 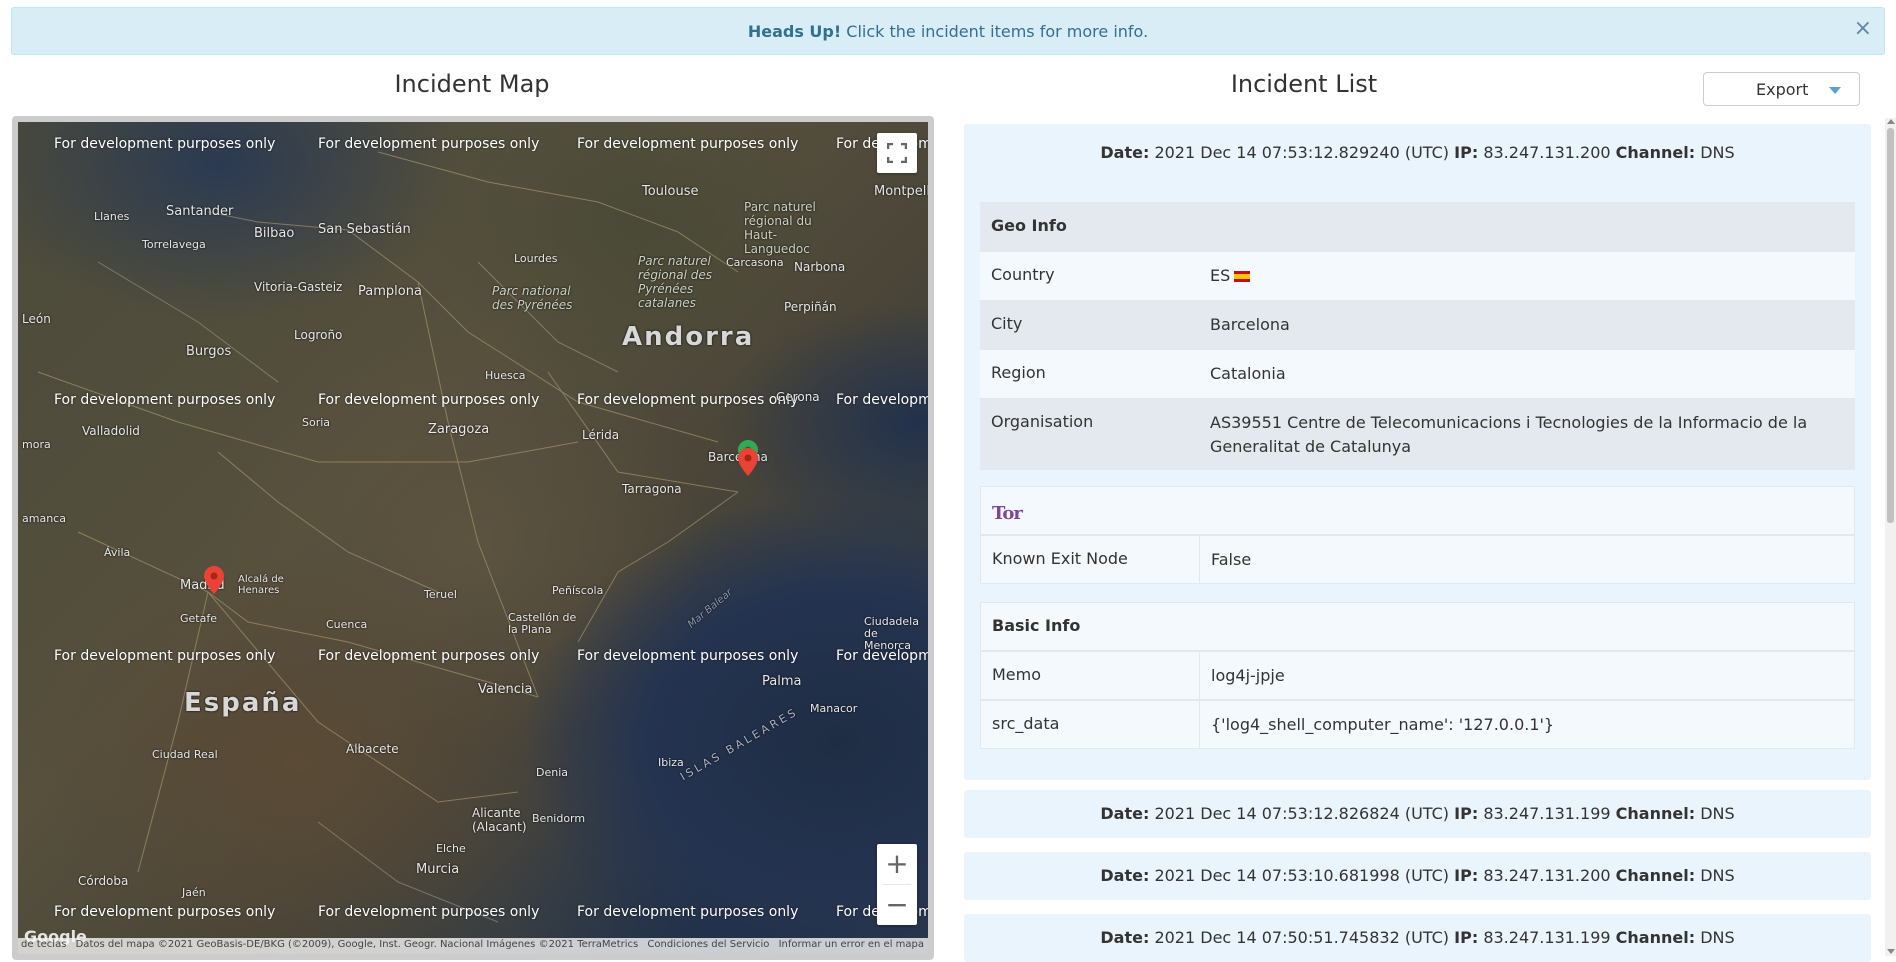 What do you see at coordinates (782, 681) in the screenshot?
I see `map-label-city: Palma` at bounding box center [782, 681].